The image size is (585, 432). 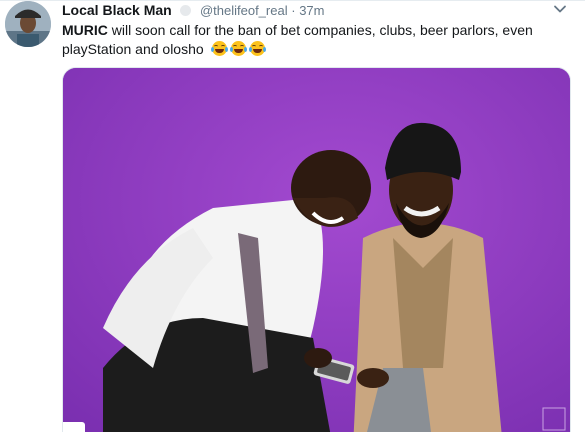 I want to click on divider, so click(x=292, y=0).